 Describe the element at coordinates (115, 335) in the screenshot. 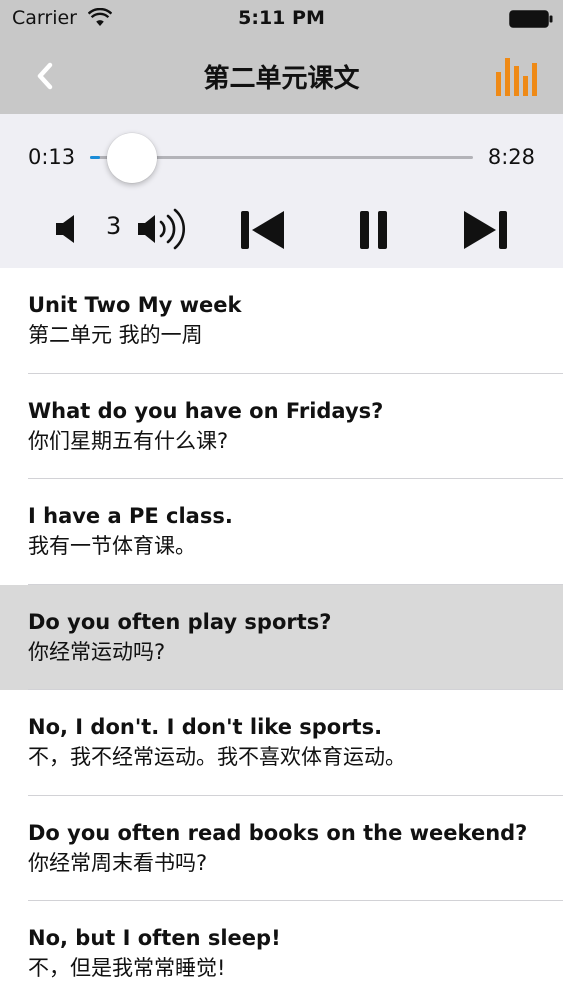

I see `chinese-translation: 第二单元 我的一周` at that location.